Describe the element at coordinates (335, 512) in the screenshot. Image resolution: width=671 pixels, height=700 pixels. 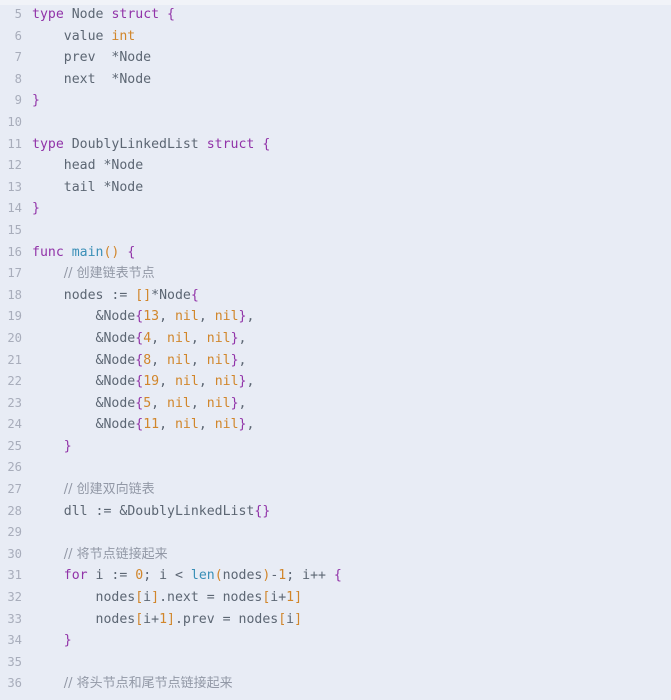
I see `code-line: 28 dll := &DoublyLinkedList{}` at that location.